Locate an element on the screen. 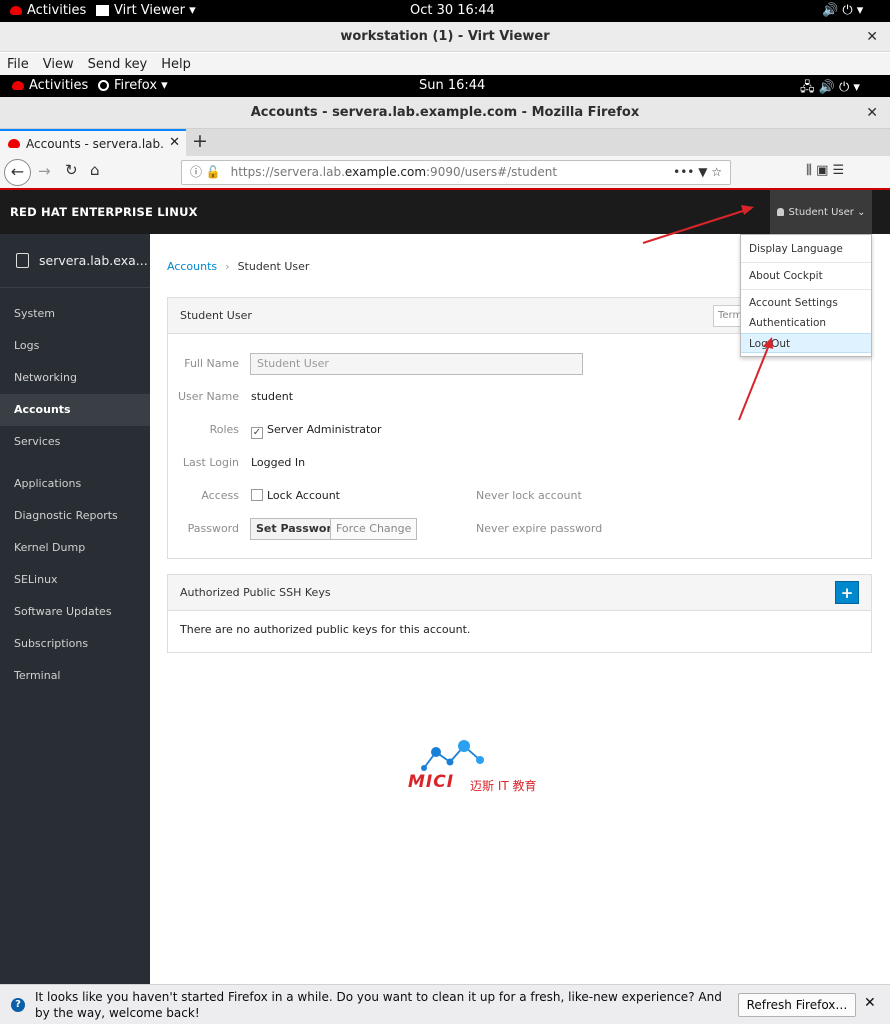 The width and height of the screenshot is (890, 1024). force-change-button: Force Change is located at coordinates (374, 529).